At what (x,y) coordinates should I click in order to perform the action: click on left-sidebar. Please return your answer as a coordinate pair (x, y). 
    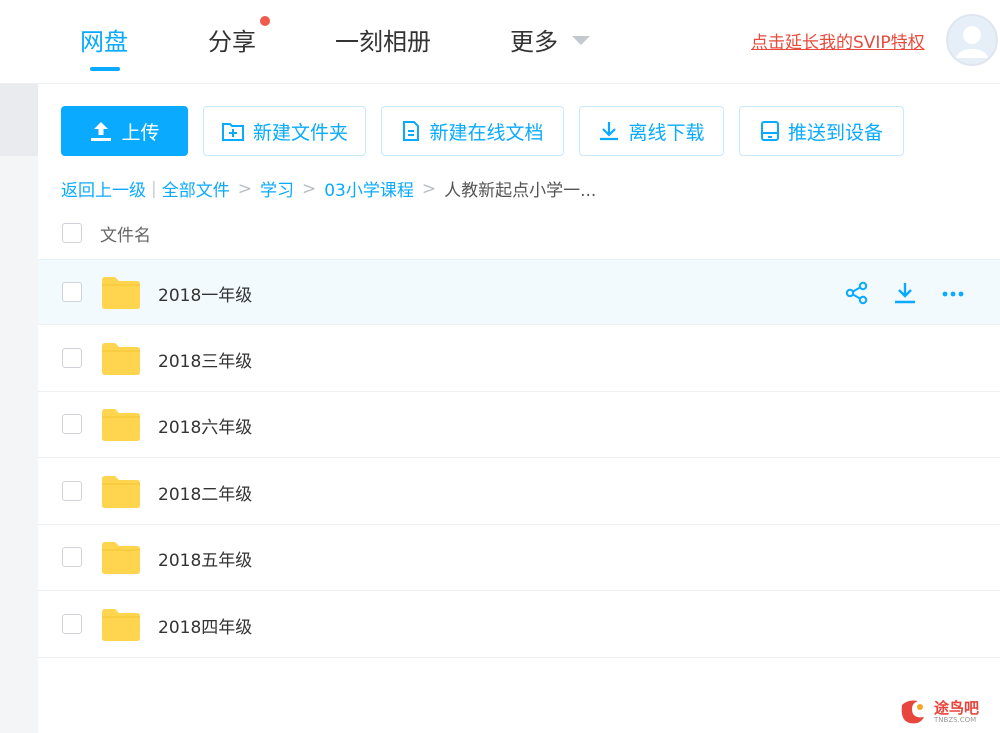
    Looking at the image, I should click on (19, 408).